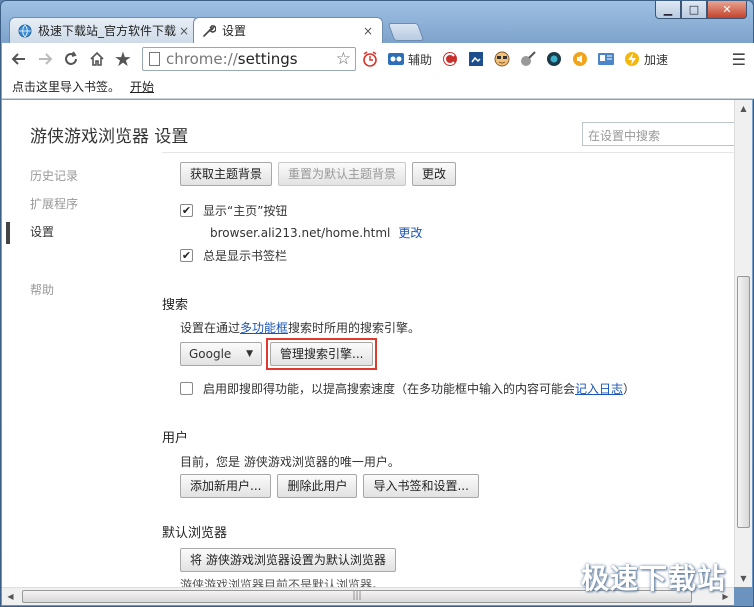 The image size is (754, 607). I want to click on search-desc-prefix: 设置在通过, so click(210, 328).